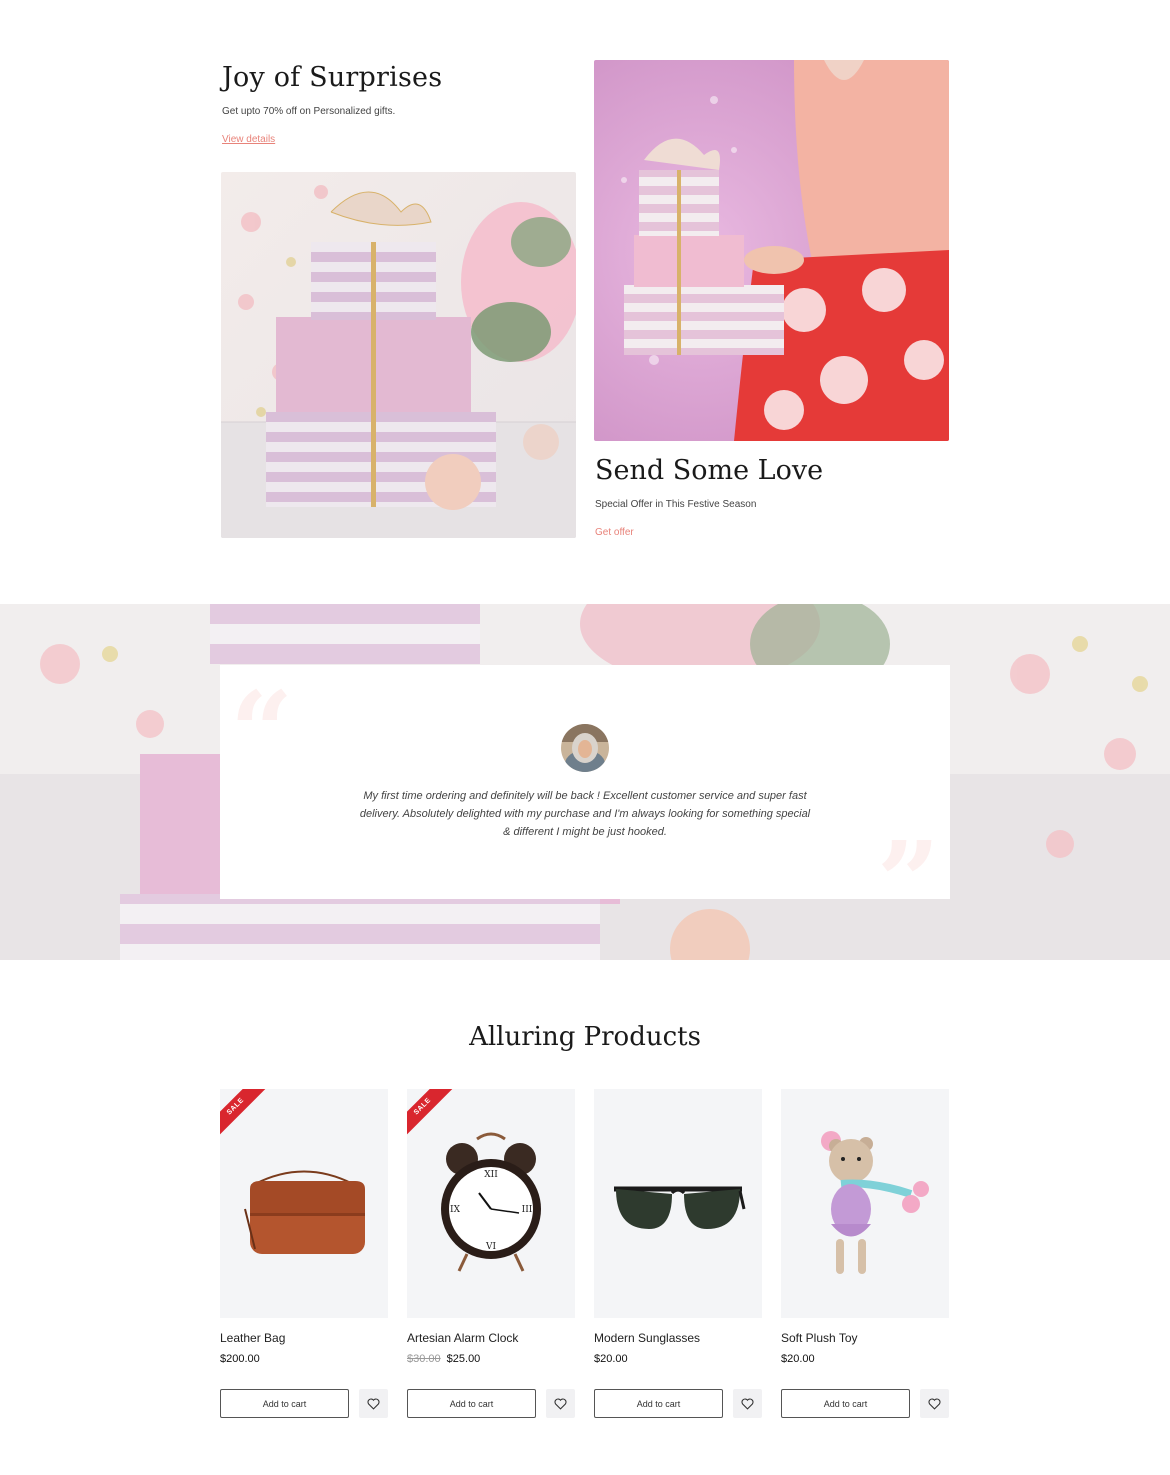 Image resolution: width=1170 pixels, height=1475 pixels. I want to click on svg-text: IX, so click(455, 1210).